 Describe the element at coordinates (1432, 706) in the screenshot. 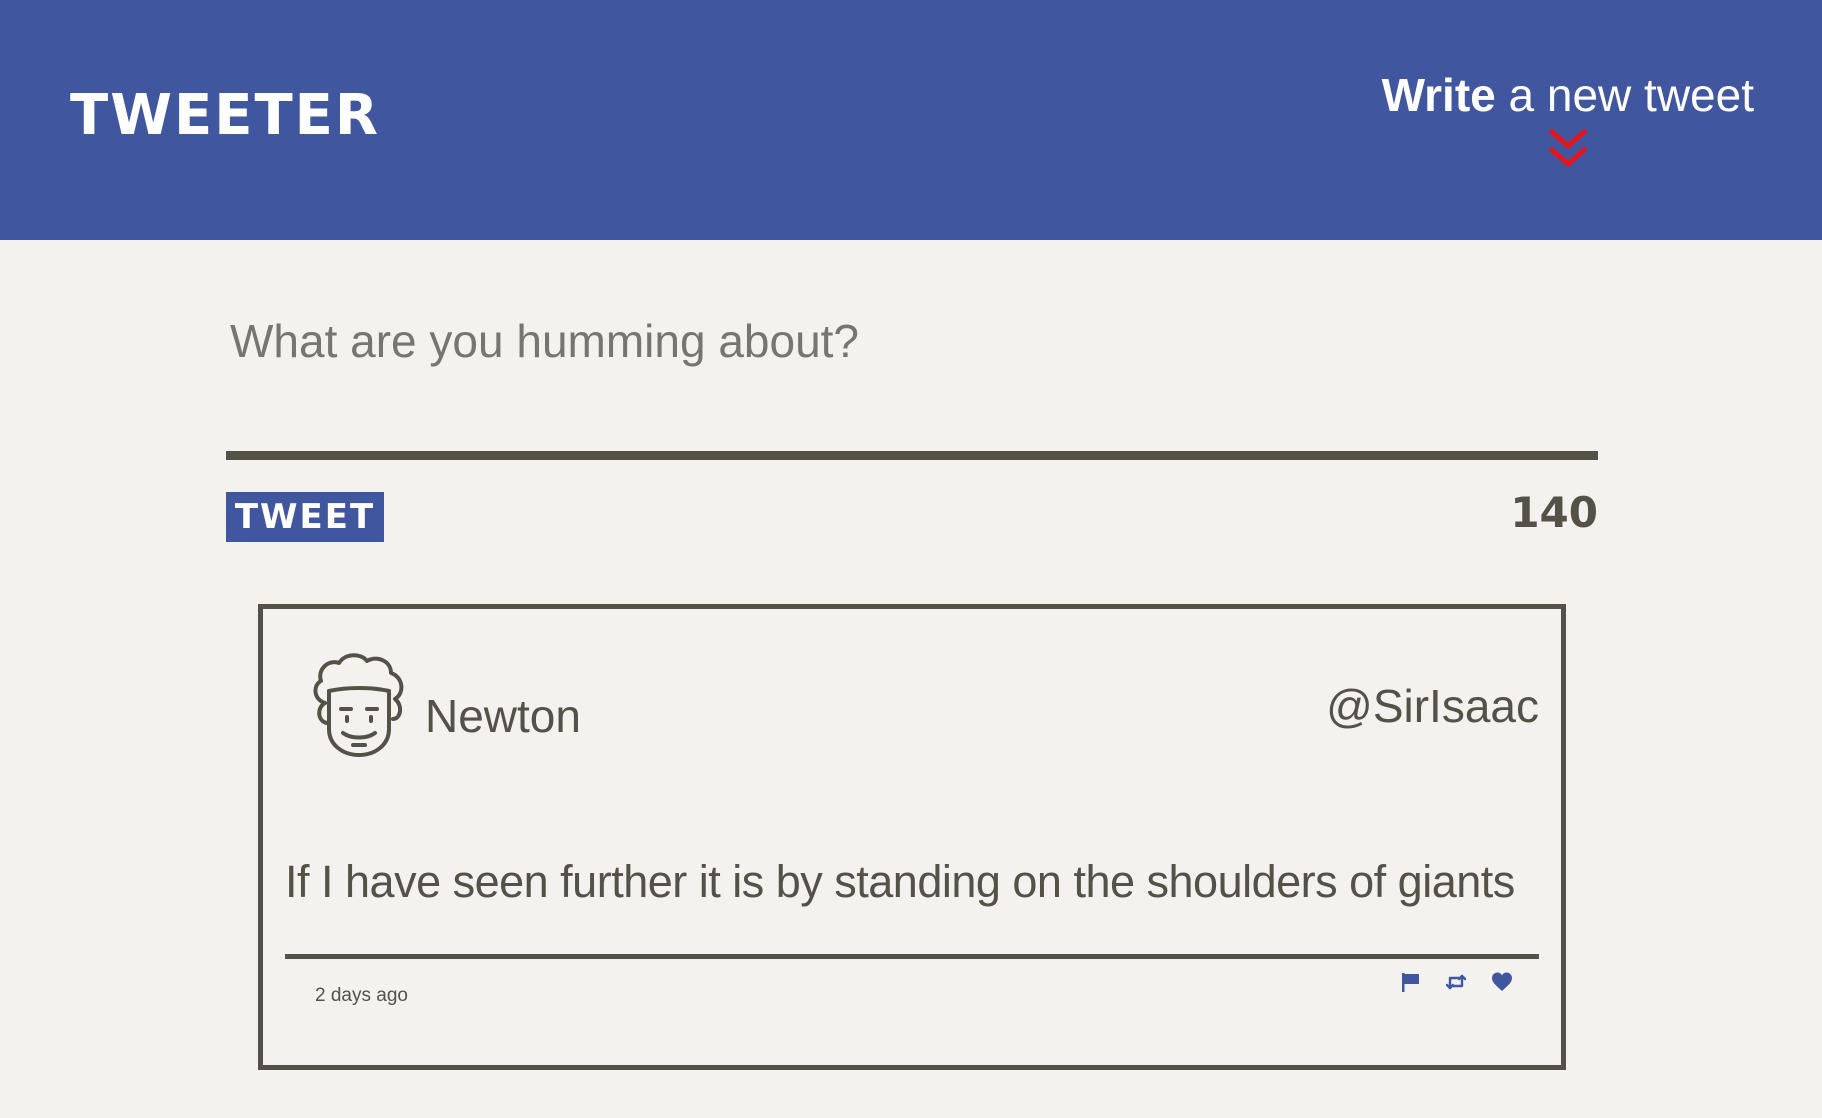

I see `tweet-author-handle: @SirIsaac` at that location.